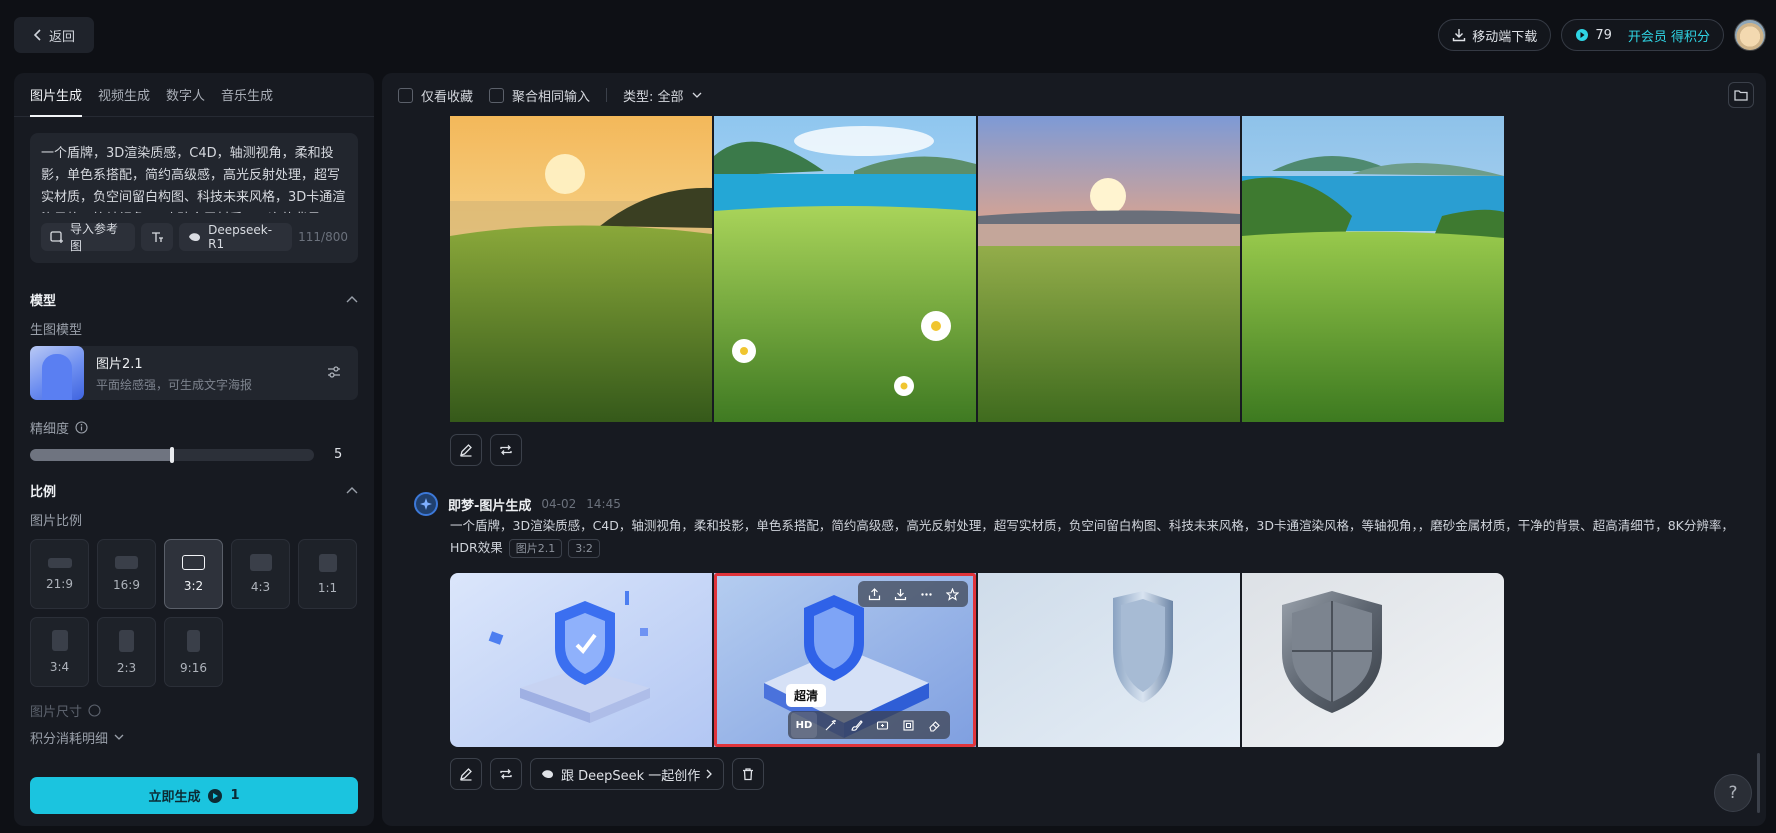  What do you see at coordinates (124, 95) in the screenshot?
I see `tab-video-gen: 视频生成` at bounding box center [124, 95].